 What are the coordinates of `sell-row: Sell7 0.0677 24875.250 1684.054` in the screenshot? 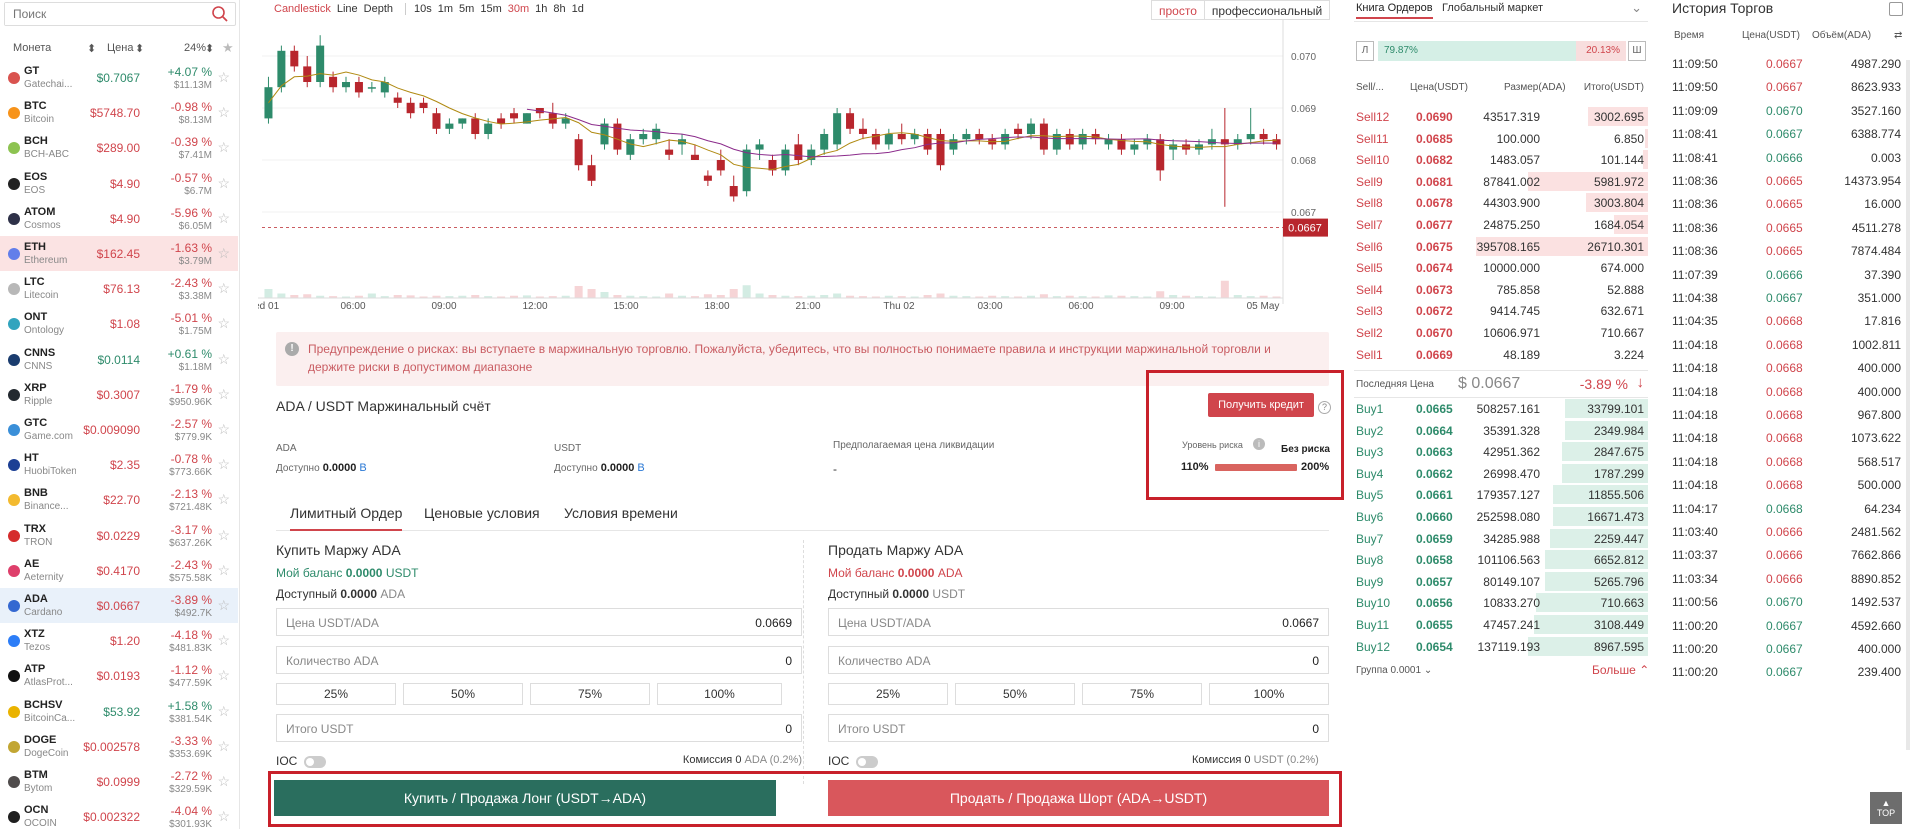 It's located at (1501, 225).